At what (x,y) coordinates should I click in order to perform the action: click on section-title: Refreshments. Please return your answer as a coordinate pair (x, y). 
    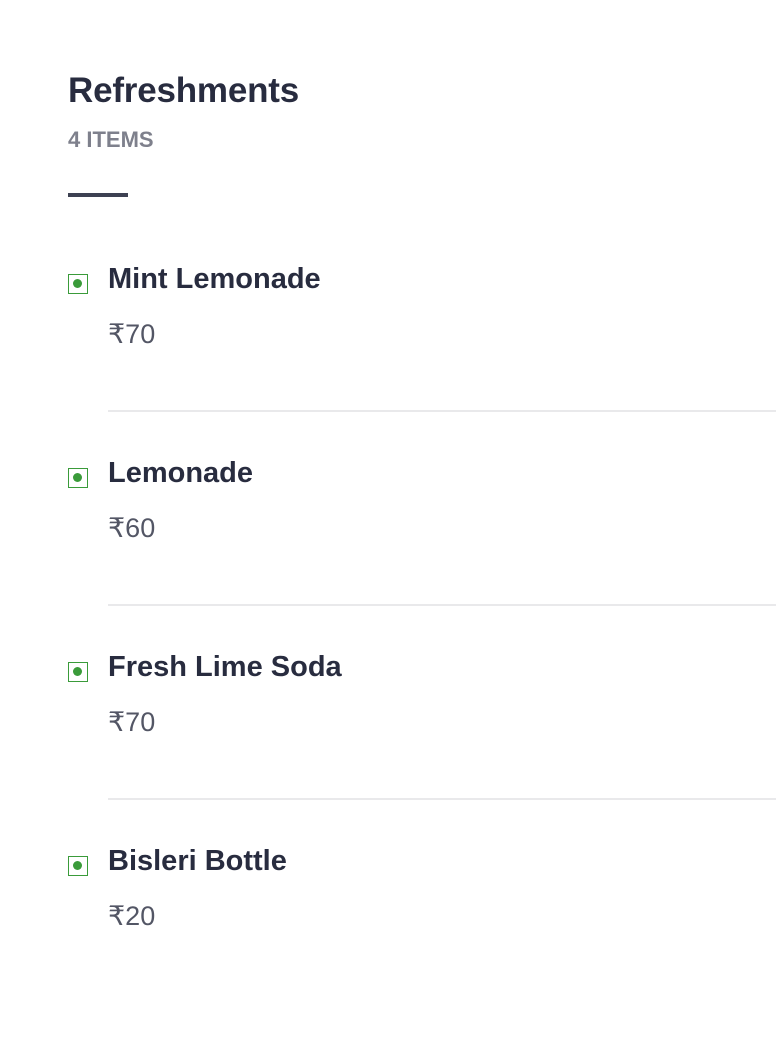
    Looking at the image, I should click on (184, 90).